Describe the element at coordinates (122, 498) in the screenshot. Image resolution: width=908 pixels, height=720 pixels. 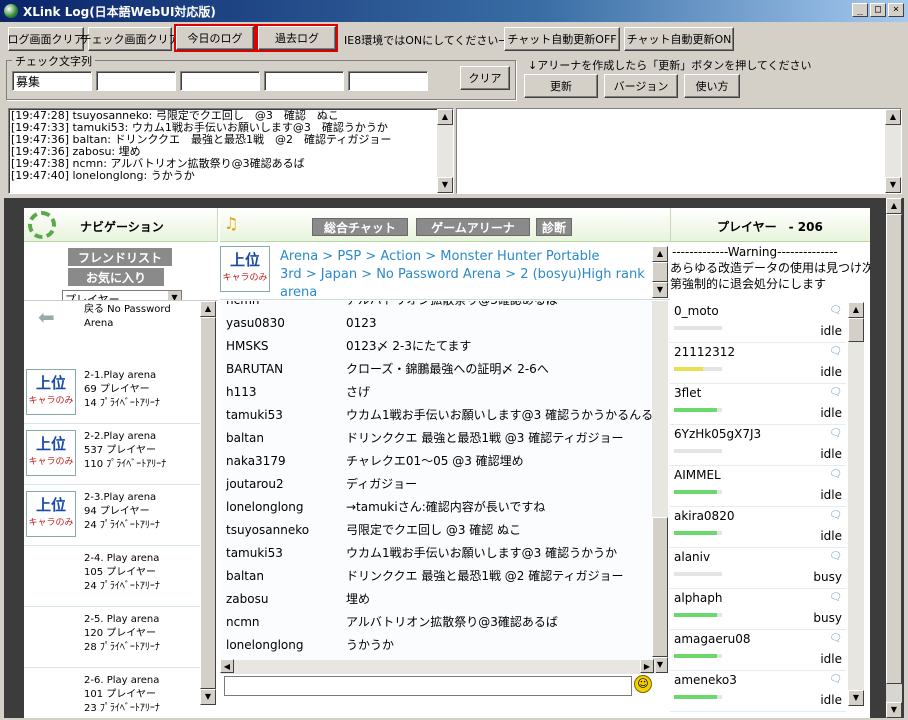
I see `arena-name: 2-3.Play arena` at that location.